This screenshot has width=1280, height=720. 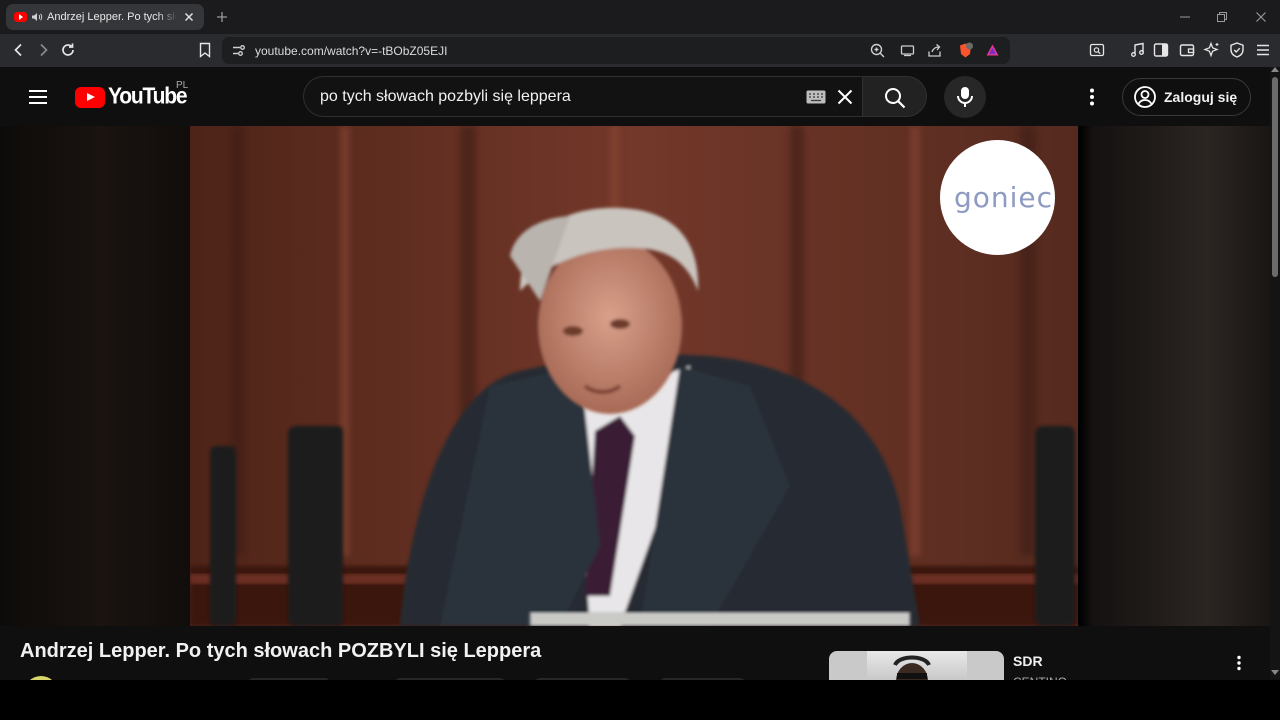 What do you see at coordinates (68, 50) in the screenshot?
I see `reload-icon` at bounding box center [68, 50].